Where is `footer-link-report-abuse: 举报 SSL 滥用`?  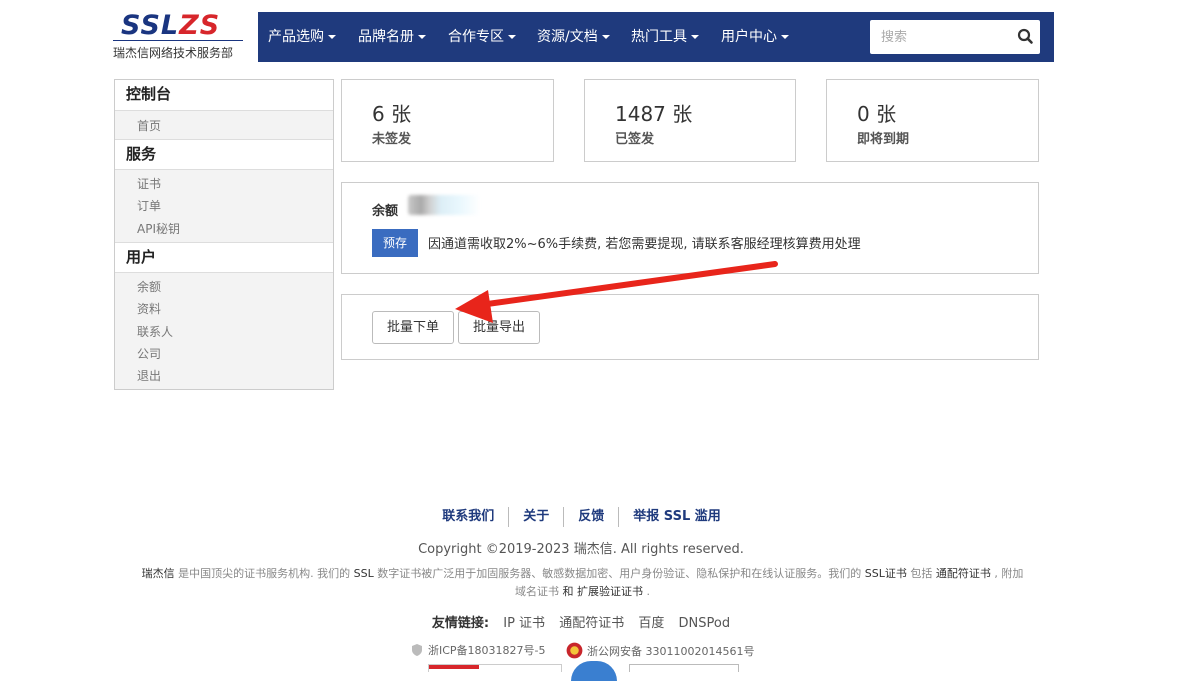 footer-link-report-abuse: 举报 SSL 滥用 is located at coordinates (676, 517).